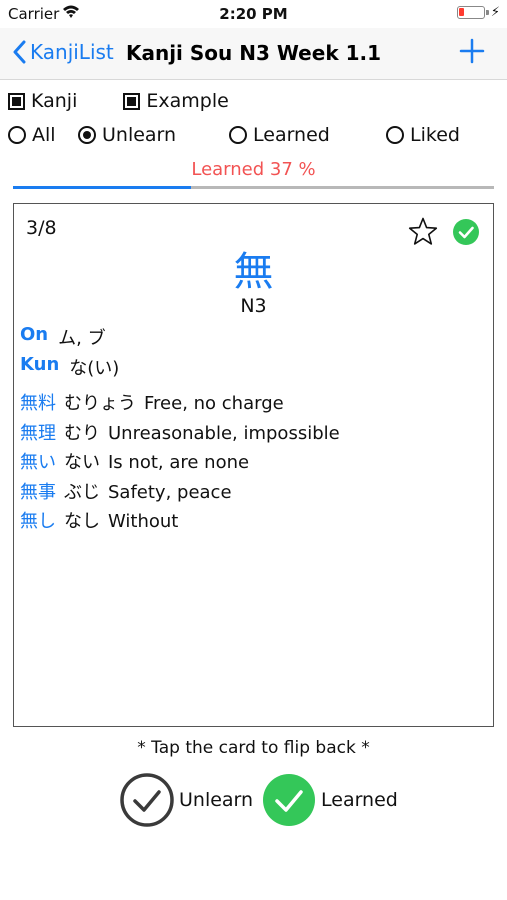  I want to click on toggle-example-label: Example, so click(187, 101).